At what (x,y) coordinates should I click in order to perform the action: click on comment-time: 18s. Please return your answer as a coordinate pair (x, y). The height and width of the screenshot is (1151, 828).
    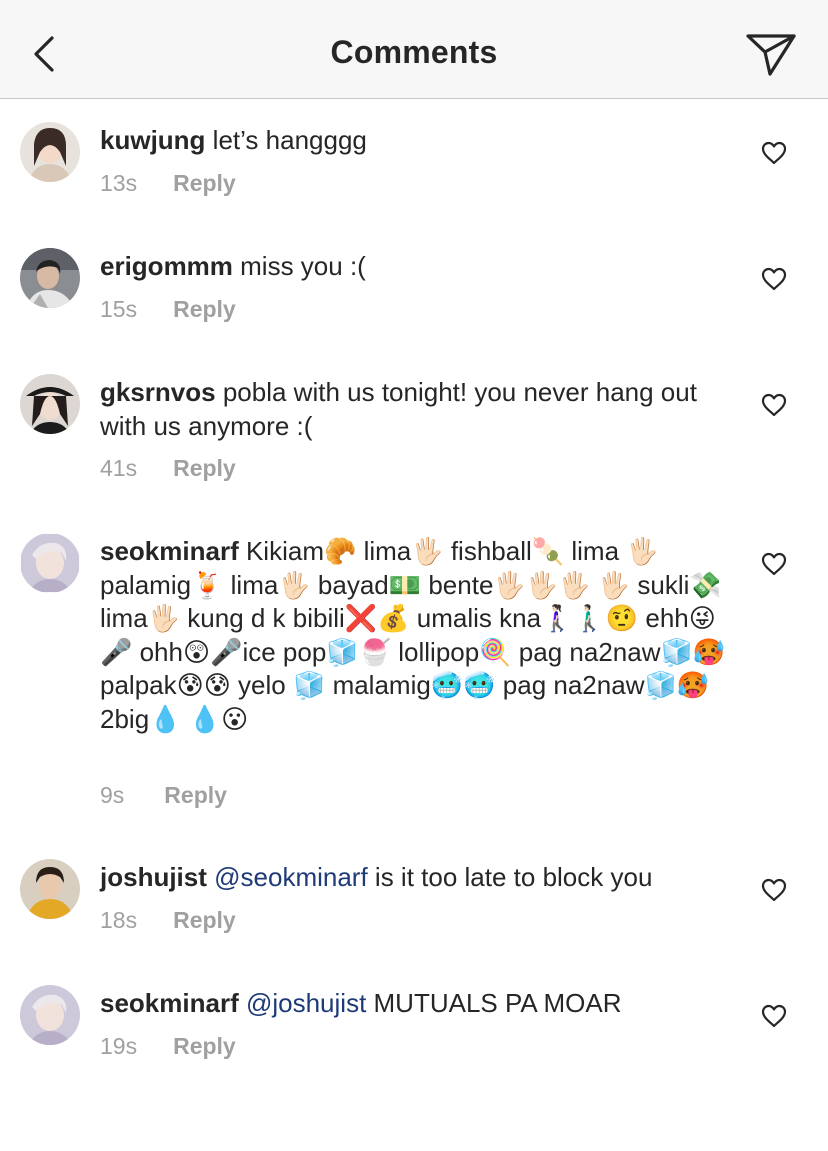
    Looking at the image, I should click on (119, 920).